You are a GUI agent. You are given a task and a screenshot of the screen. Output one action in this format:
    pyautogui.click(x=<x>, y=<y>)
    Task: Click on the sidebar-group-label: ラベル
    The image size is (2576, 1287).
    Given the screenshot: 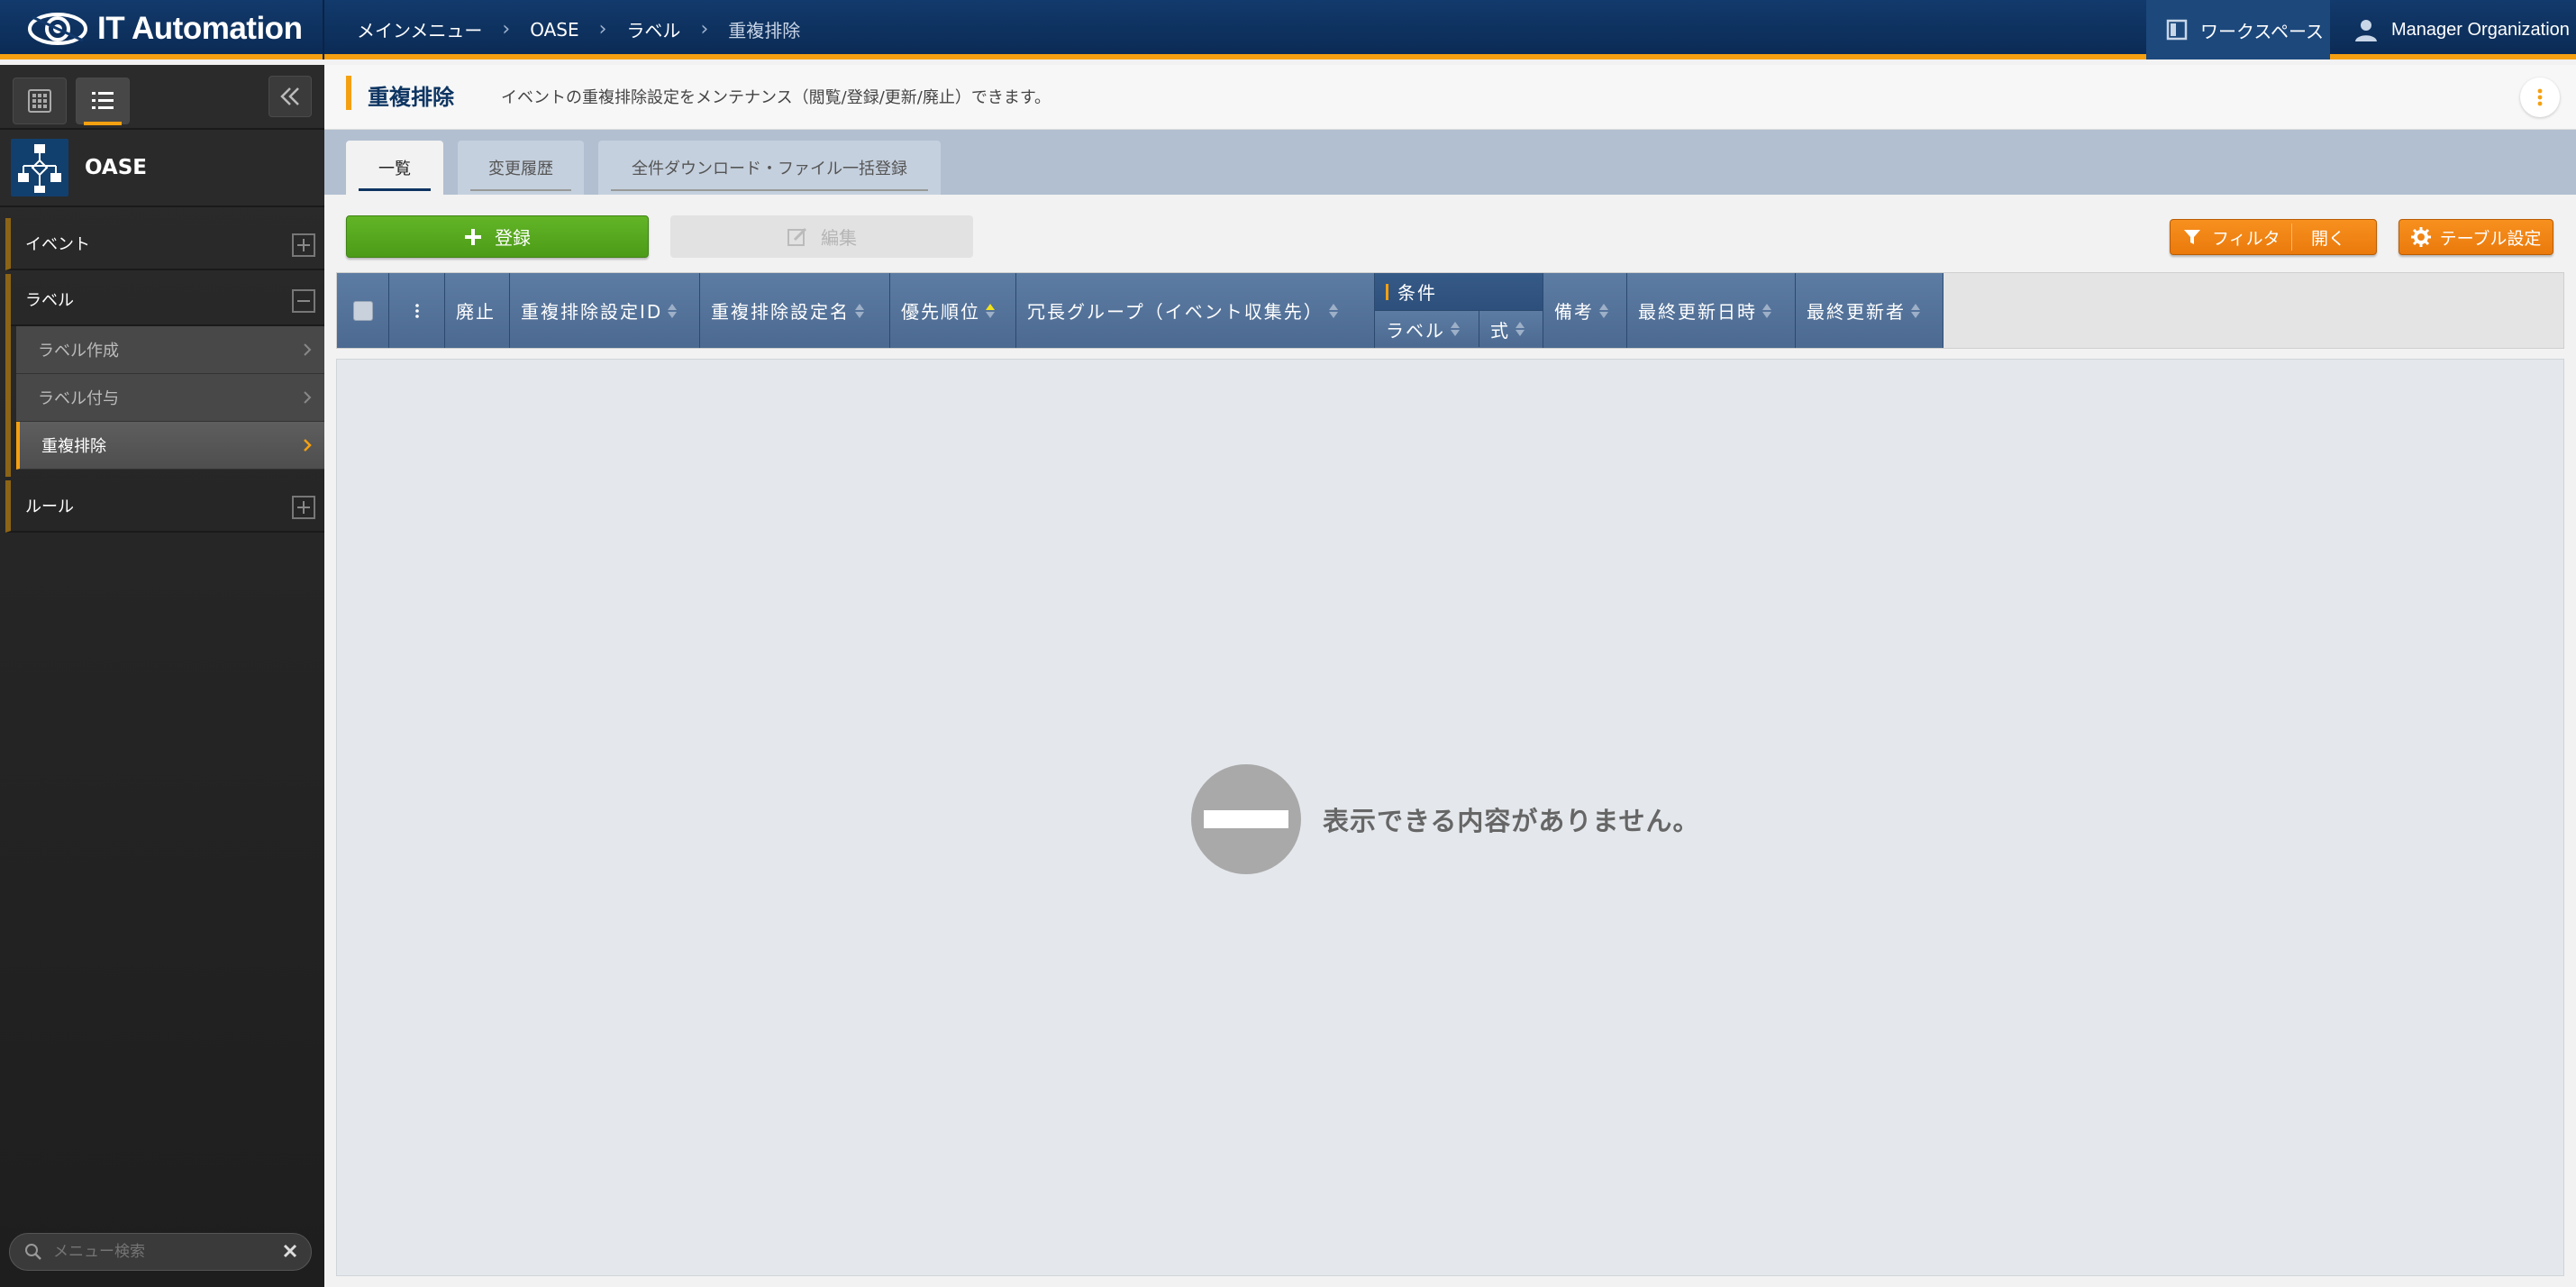 What is the action you would take?
    pyautogui.click(x=167, y=300)
    